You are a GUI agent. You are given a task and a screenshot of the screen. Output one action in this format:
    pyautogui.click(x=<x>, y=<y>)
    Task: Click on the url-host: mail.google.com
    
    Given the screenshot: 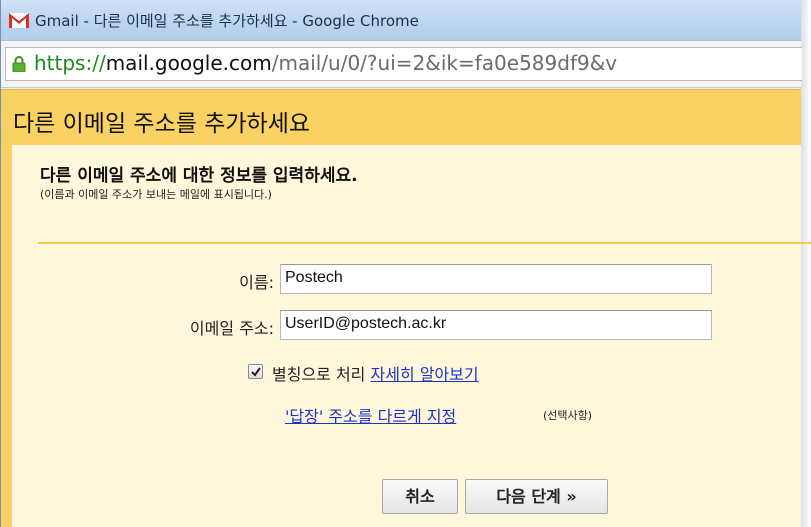 What is the action you would take?
    pyautogui.click(x=188, y=63)
    